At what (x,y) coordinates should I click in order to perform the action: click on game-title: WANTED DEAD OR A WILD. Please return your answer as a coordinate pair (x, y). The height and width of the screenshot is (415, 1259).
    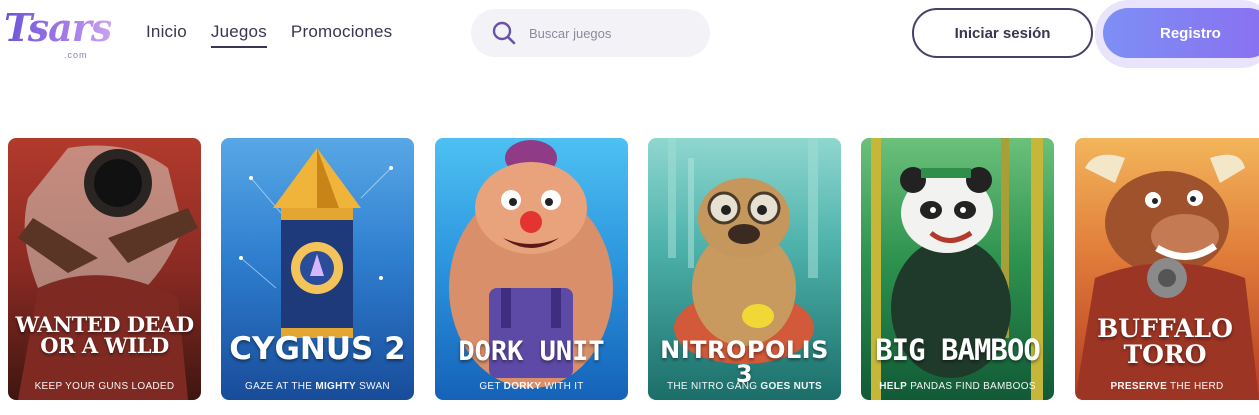
    Looking at the image, I should click on (104, 335).